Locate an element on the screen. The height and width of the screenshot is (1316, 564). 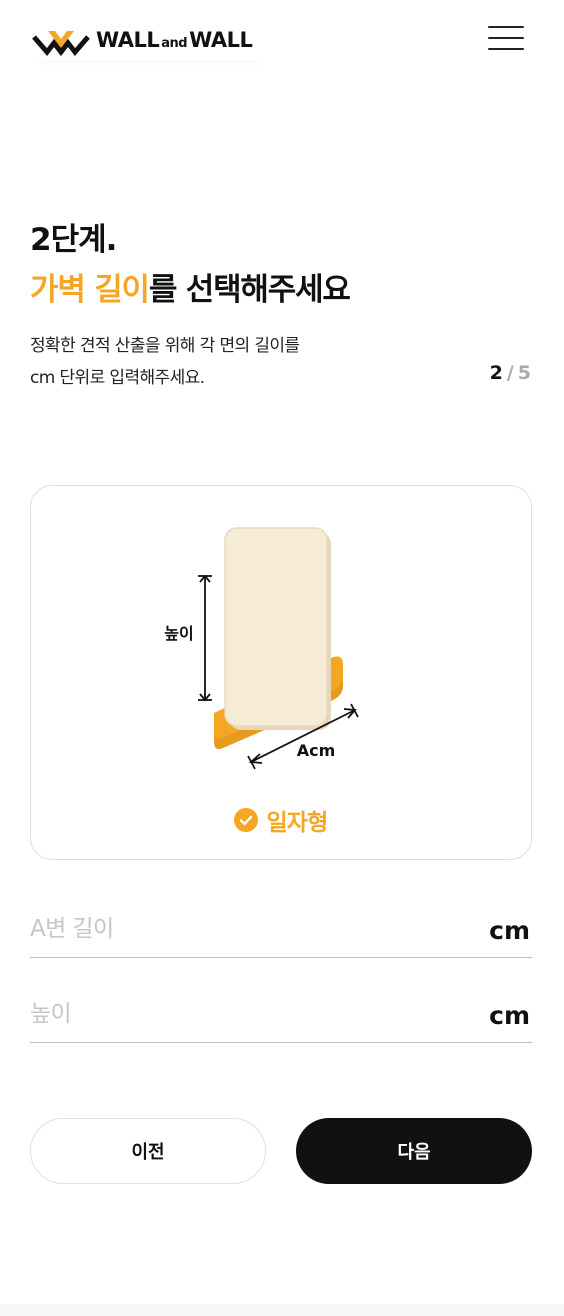
header: WALL andWALL is located at coordinates (282, 40).